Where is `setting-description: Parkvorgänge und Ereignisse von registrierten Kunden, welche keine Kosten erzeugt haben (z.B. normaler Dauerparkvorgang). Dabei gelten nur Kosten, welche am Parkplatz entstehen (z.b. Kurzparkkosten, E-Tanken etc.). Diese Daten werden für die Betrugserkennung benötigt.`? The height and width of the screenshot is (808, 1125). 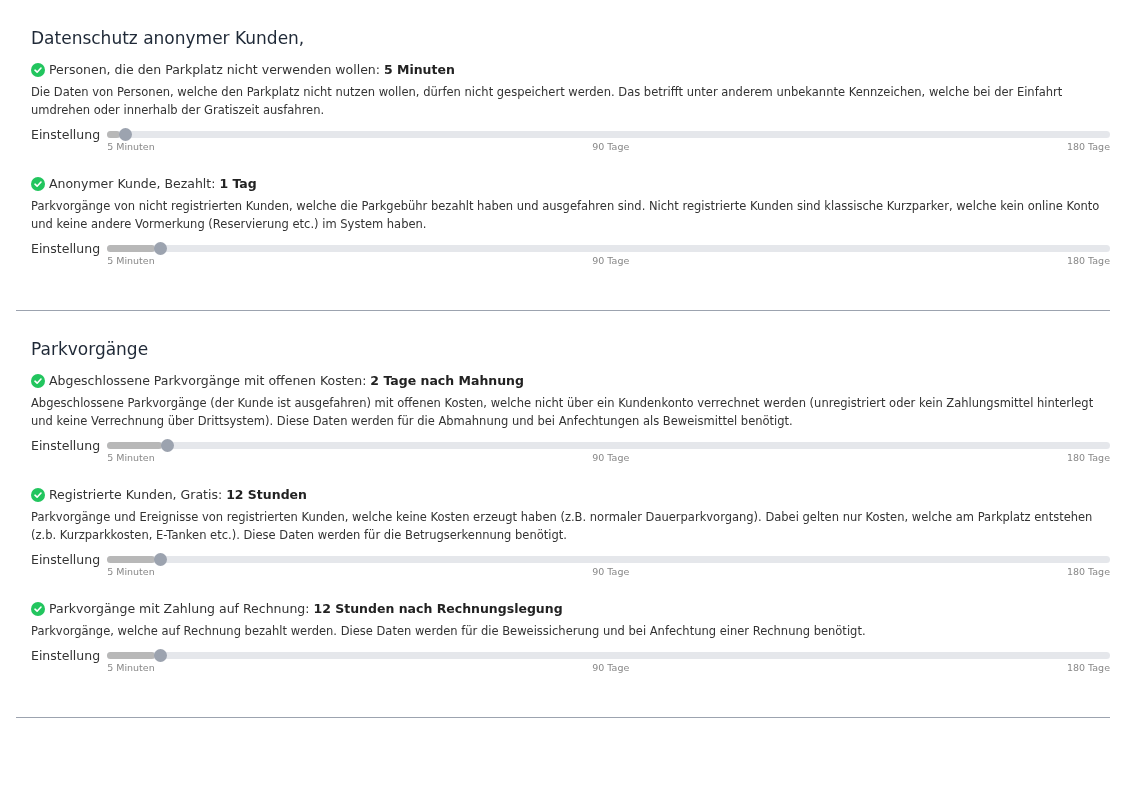 setting-description: Parkvorgänge und Ereignisse von registrierten Kunden, welche keine Kosten erzeugt haben (z.B. normaler Dauerparkvorgang). Dabei gelten nur Kosten, welche am Parkplatz entstehen (z.b. Kurzparkkosten, E-Tanken etc.). Diese Daten werden für die Betrugserkennung benötigt. is located at coordinates (562, 526).